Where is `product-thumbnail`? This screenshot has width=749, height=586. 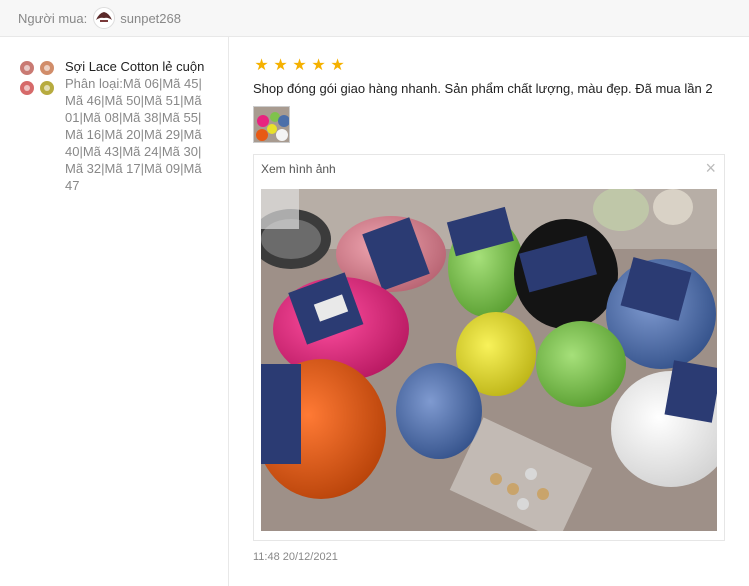
product-thumbnail is located at coordinates (38, 79).